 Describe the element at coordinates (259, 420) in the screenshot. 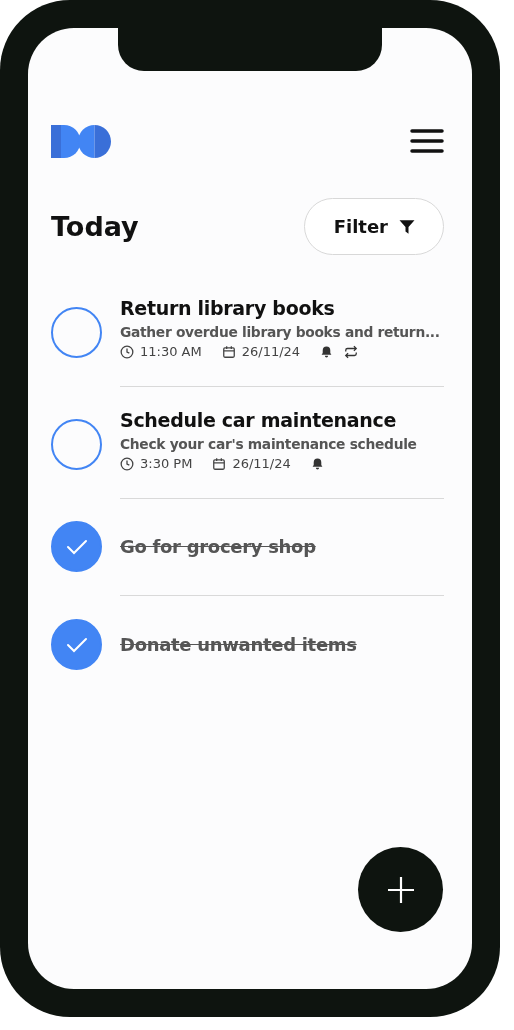

I see `task-title: Schedule car maintenance` at that location.